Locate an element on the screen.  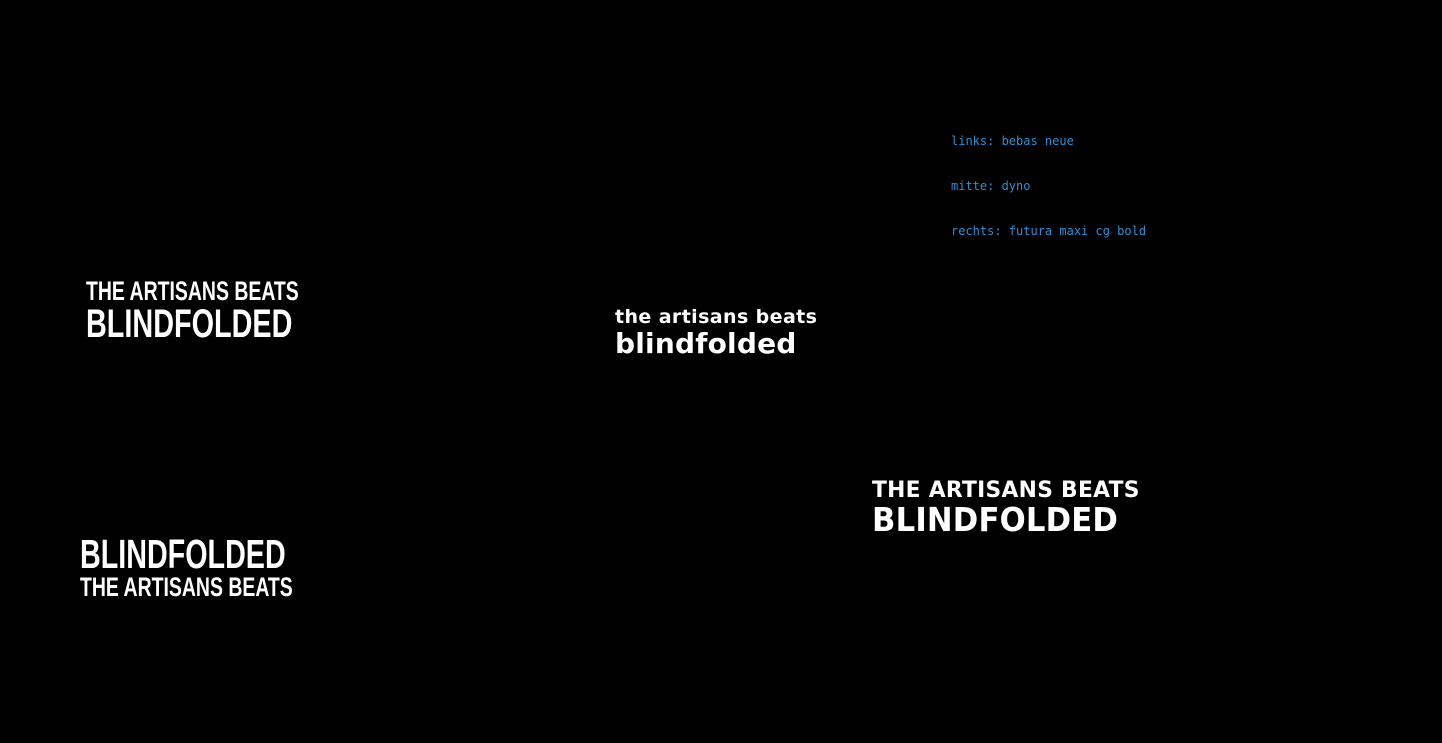
sample-dyno: the artisans beats blindfolded is located at coordinates (716, 332).